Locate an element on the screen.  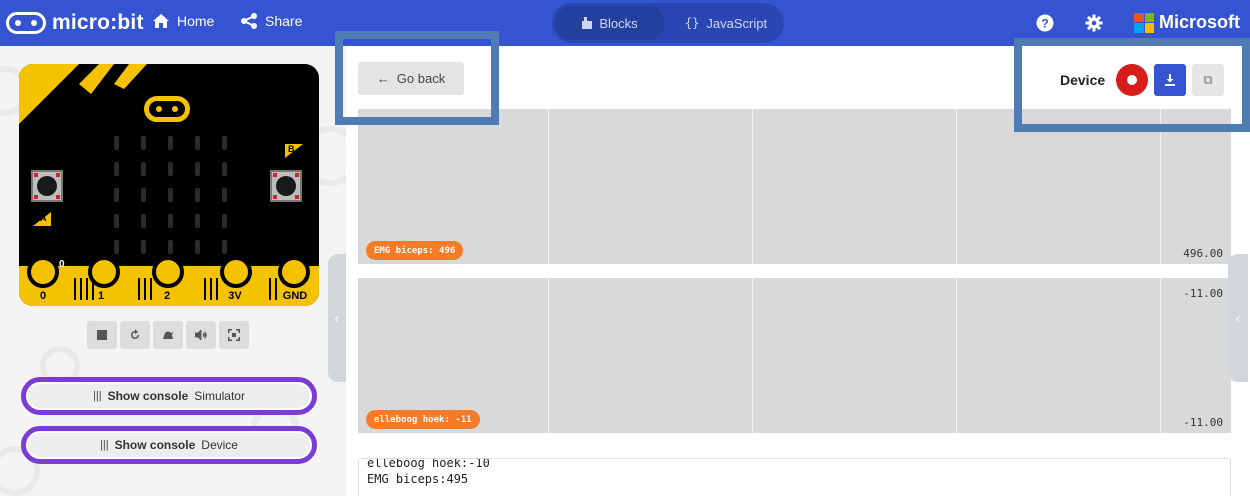
javascript-tab: {} JavaScript is located at coordinates (726, 23).